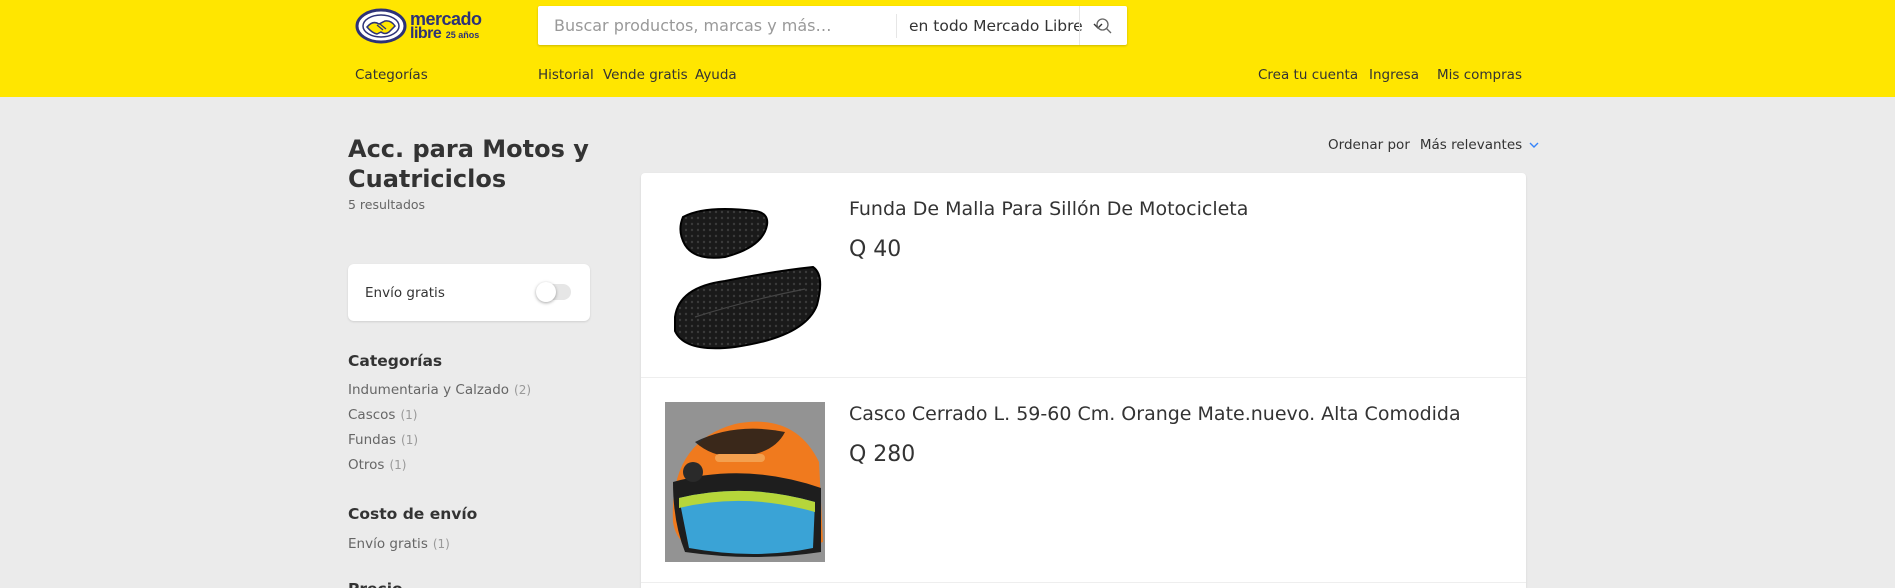  What do you see at coordinates (1534, 145) in the screenshot?
I see `chevron-down-icon` at bounding box center [1534, 145].